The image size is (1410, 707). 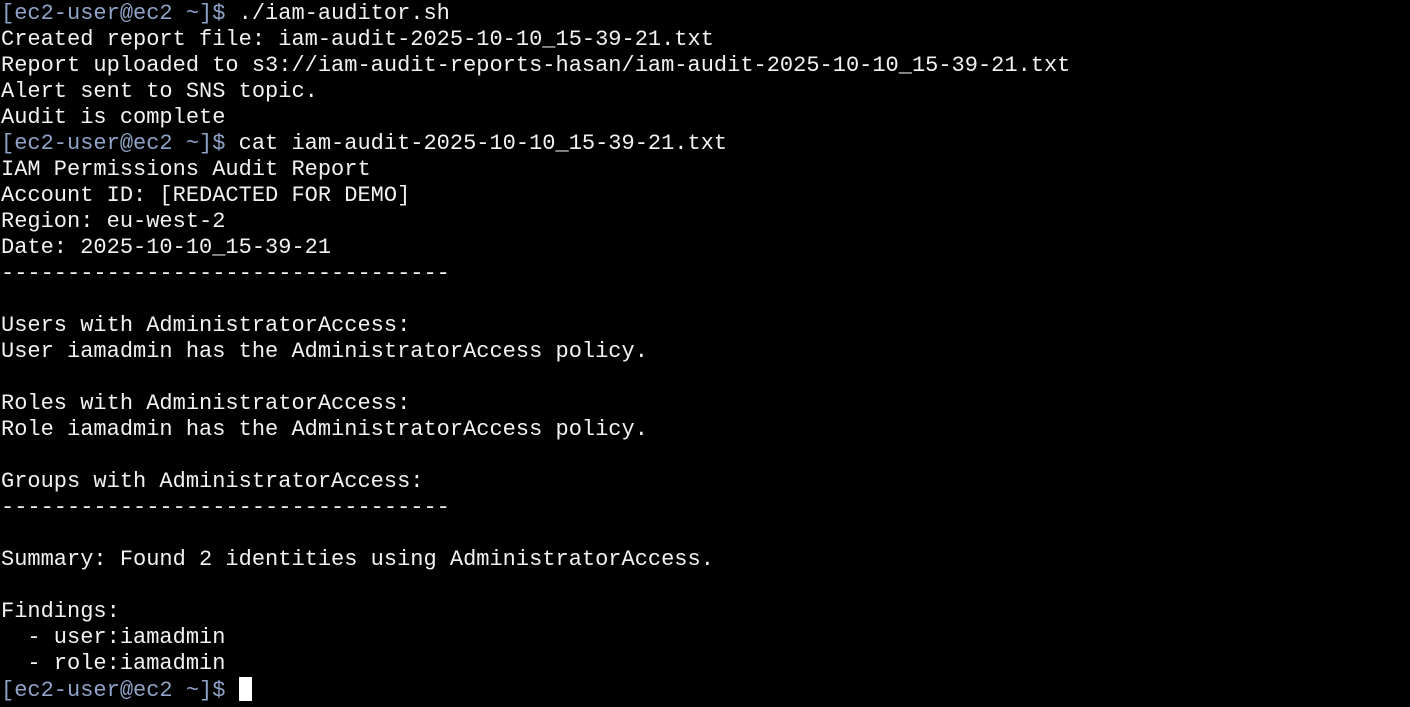 What do you see at coordinates (113, 221) in the screenshot?
I see `report-region: Region: eu-west-2` at bounding box center [113, 221].